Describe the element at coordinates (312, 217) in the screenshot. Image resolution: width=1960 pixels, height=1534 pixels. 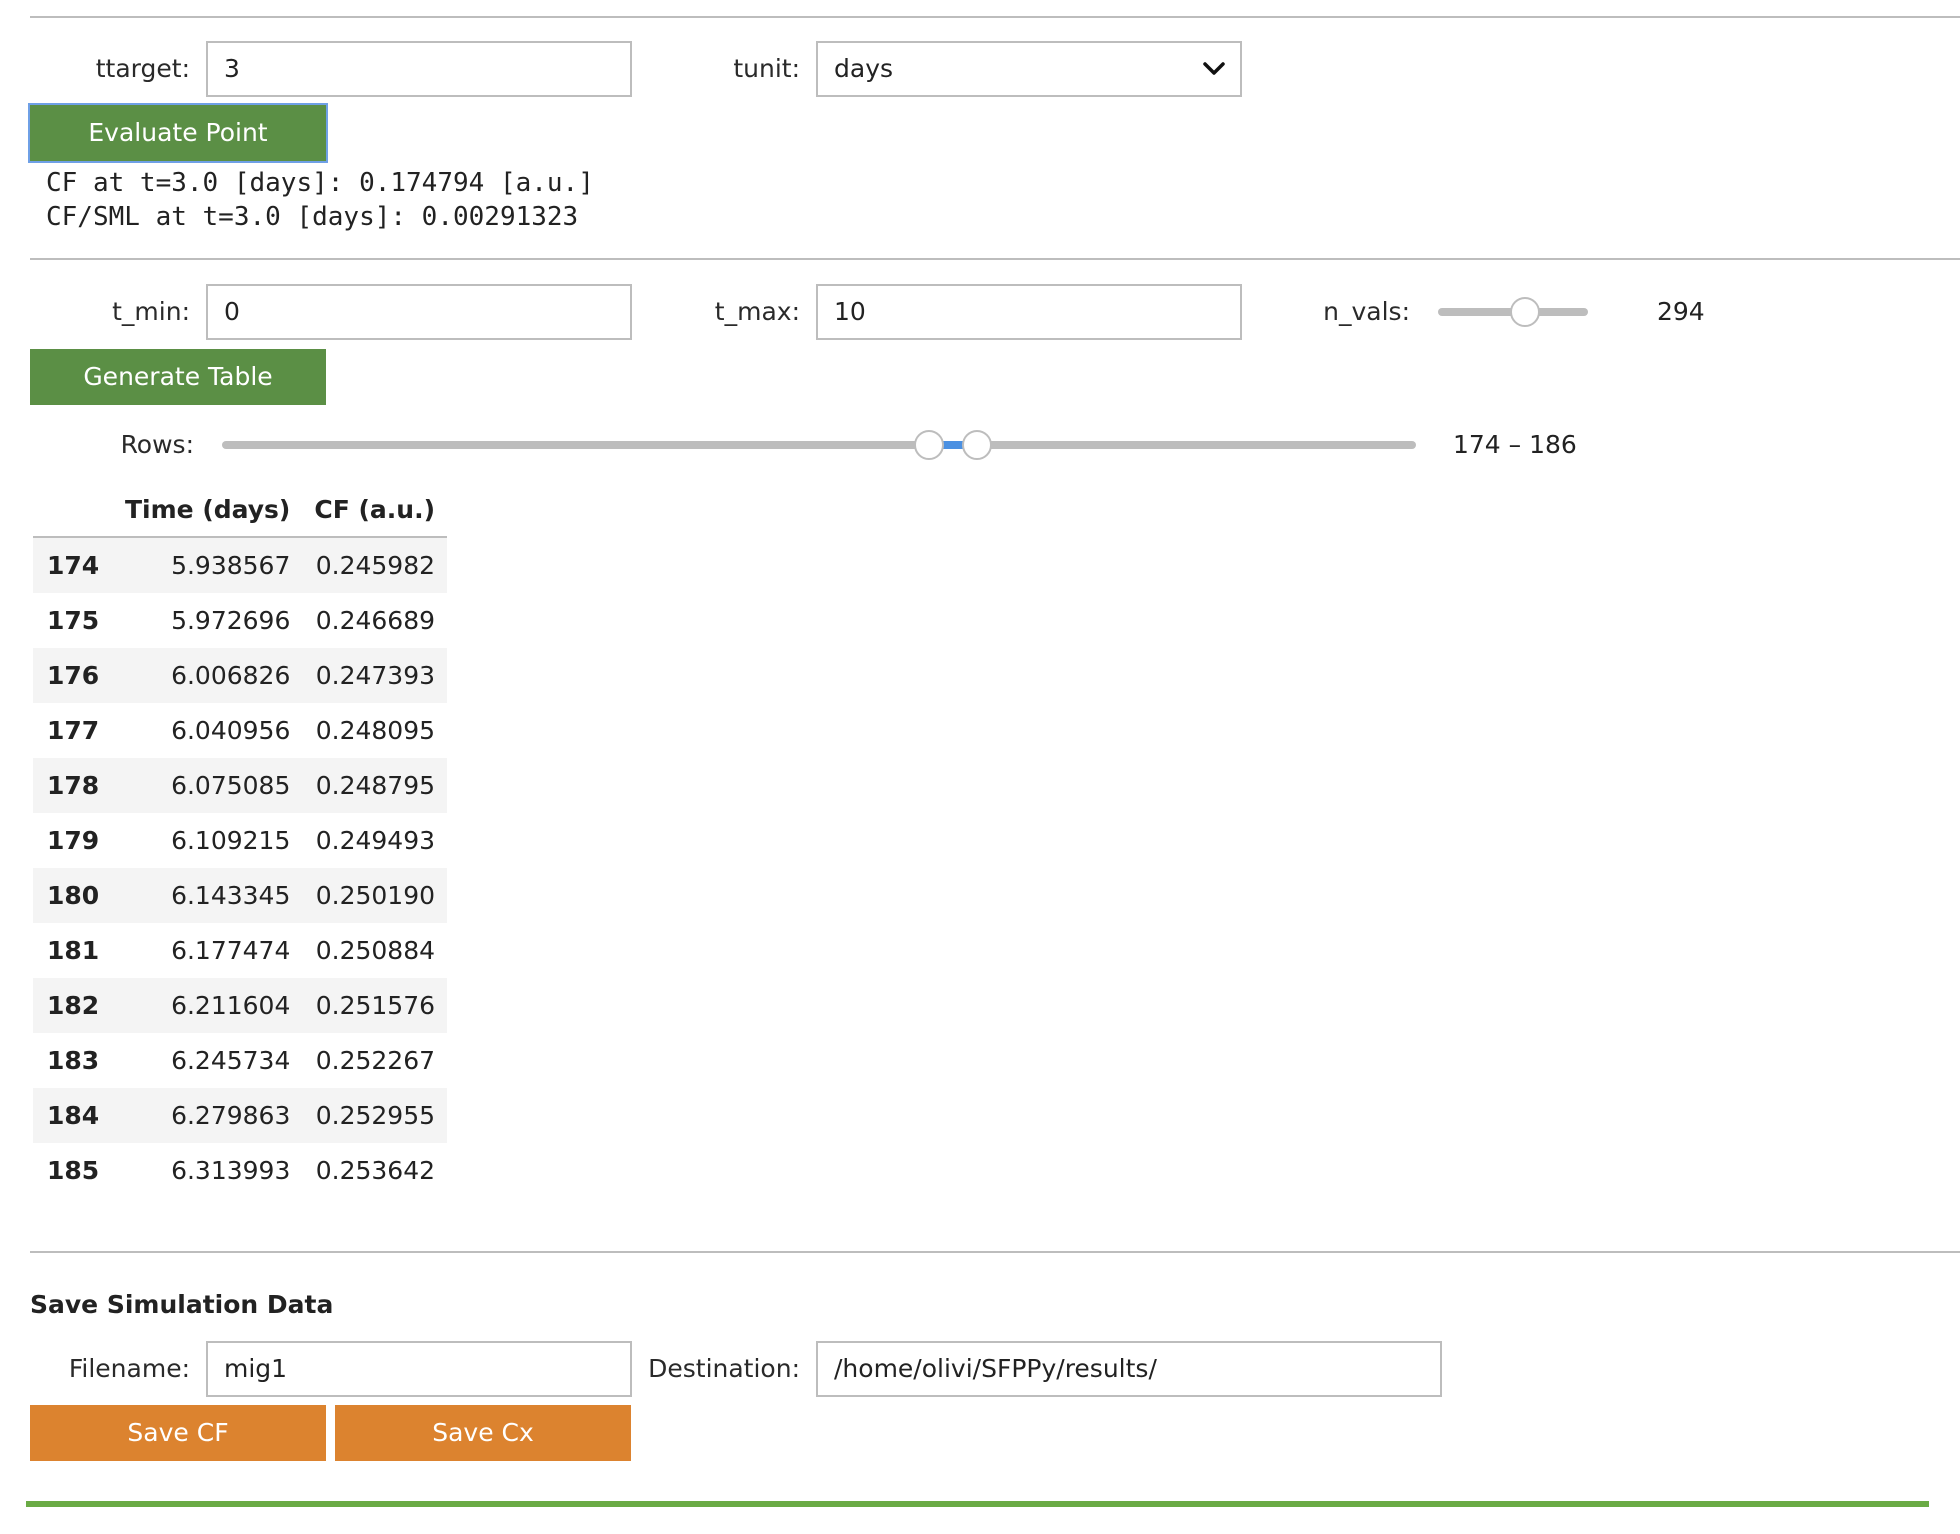
I see `result-cf-sml-line: CF/SML at t=3.0 [days]: 0.00291323` at that location.